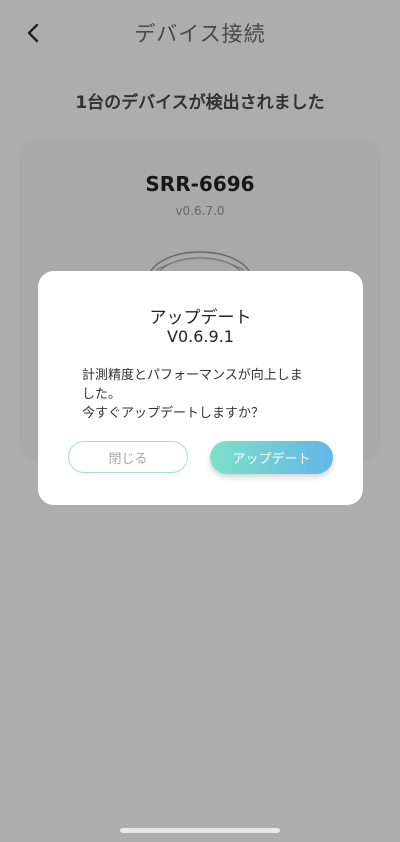  I want to click on close-button: 閉じる, so click(128, 457).